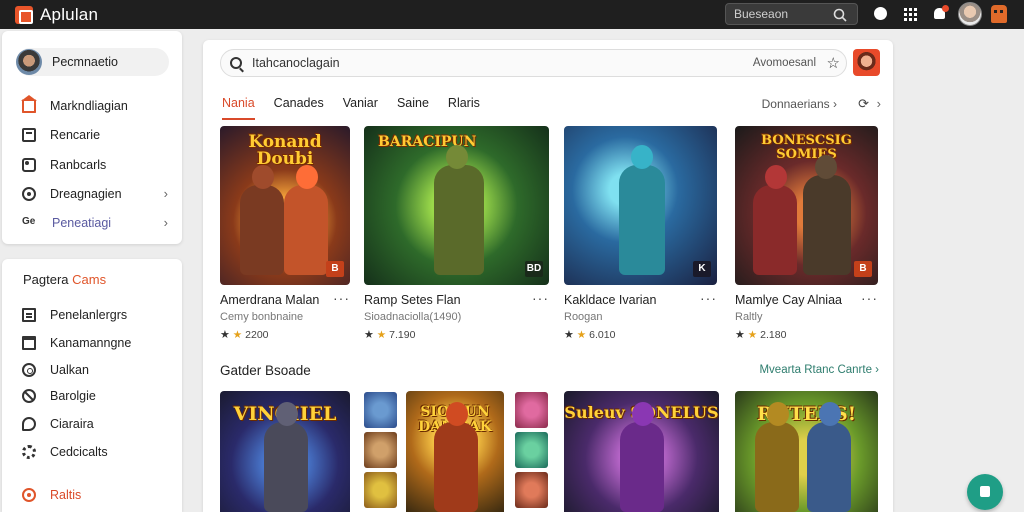 This screenshot has height=512, width=1024. What do you see at coordinates (79, 452) in the screenshot?
I see `sidebar-item-label: Cedcicalts` at bounding box center [79, 452].